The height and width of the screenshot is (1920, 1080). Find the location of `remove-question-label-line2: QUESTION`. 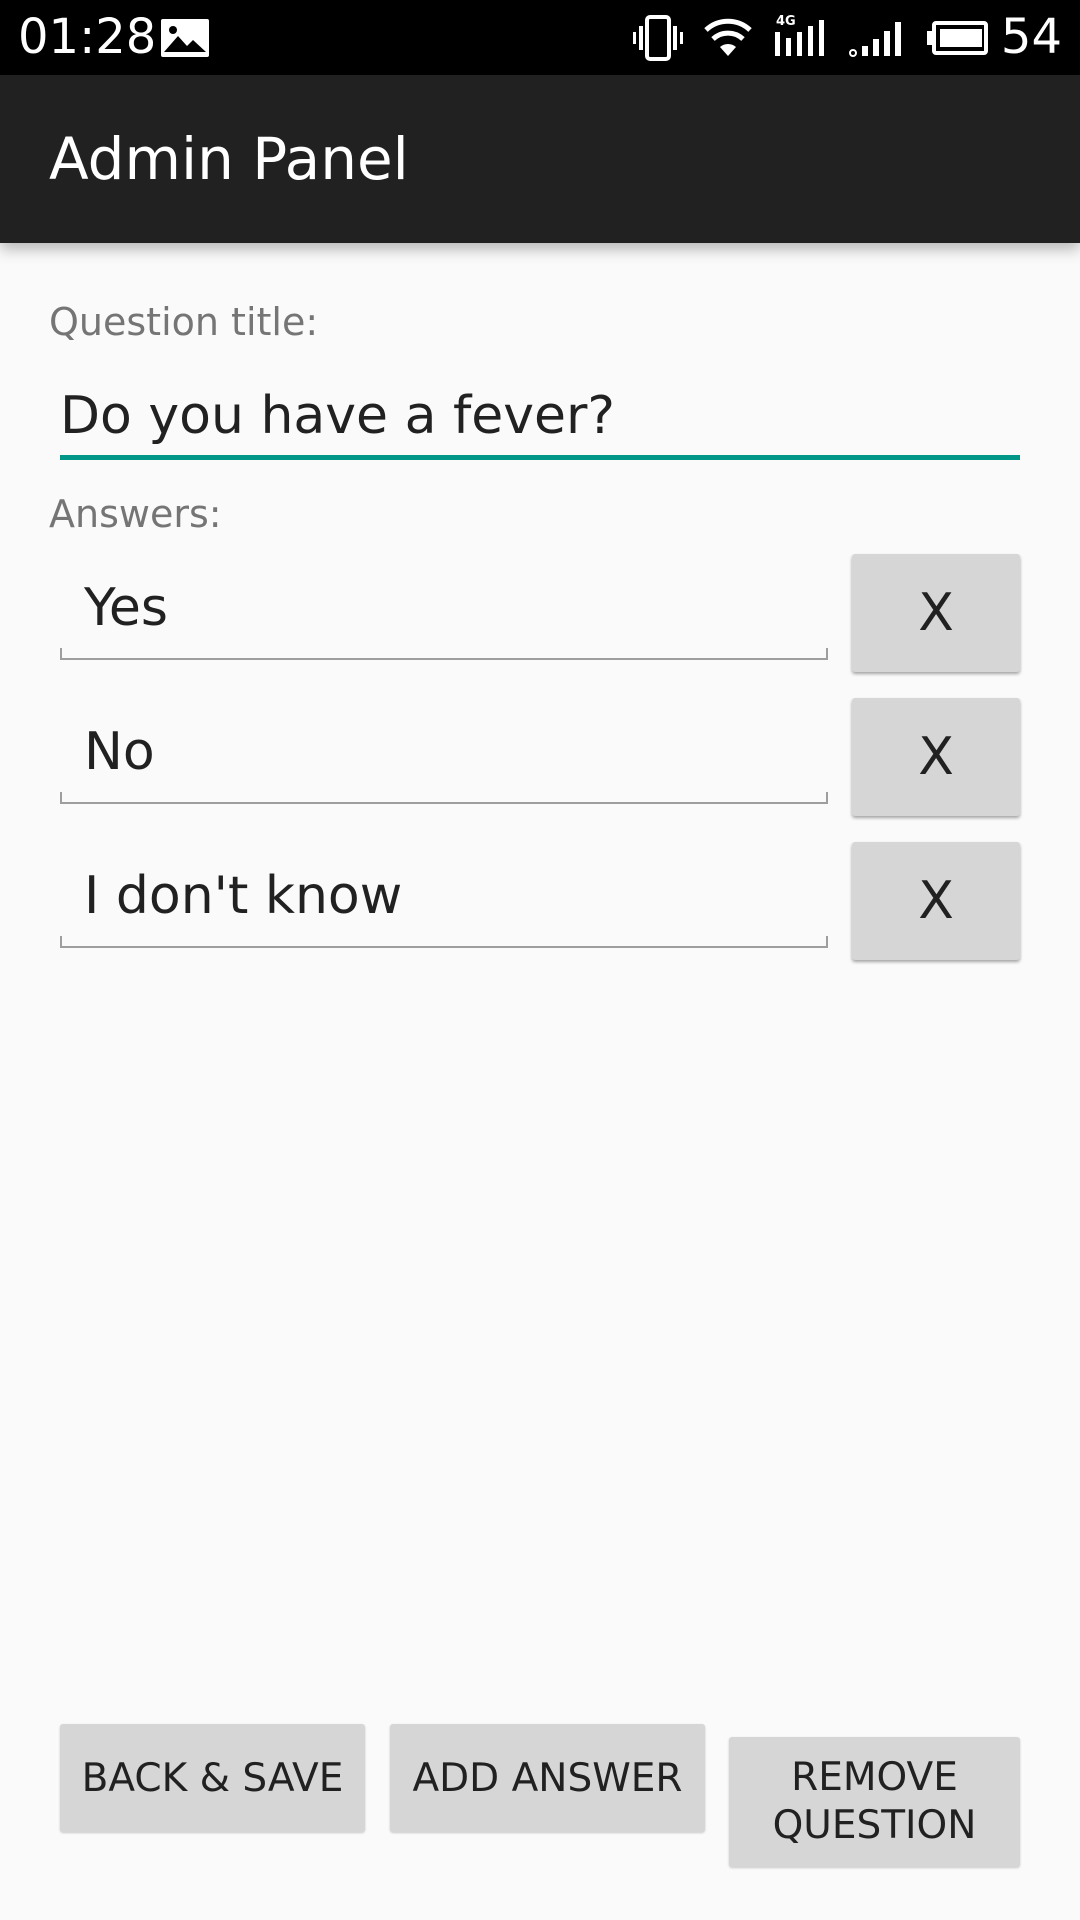

remove-question-label-line2: QUESTION is located at coordinates (874, 1825).